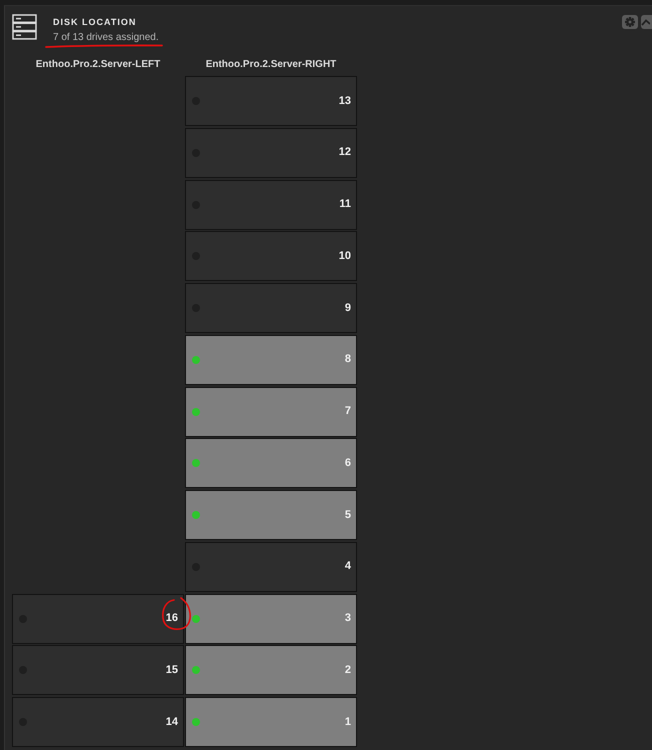 Image resolution: width=652 pixels, height=750 pixels. I want to click on bay-number: 10, so click(344, 256).